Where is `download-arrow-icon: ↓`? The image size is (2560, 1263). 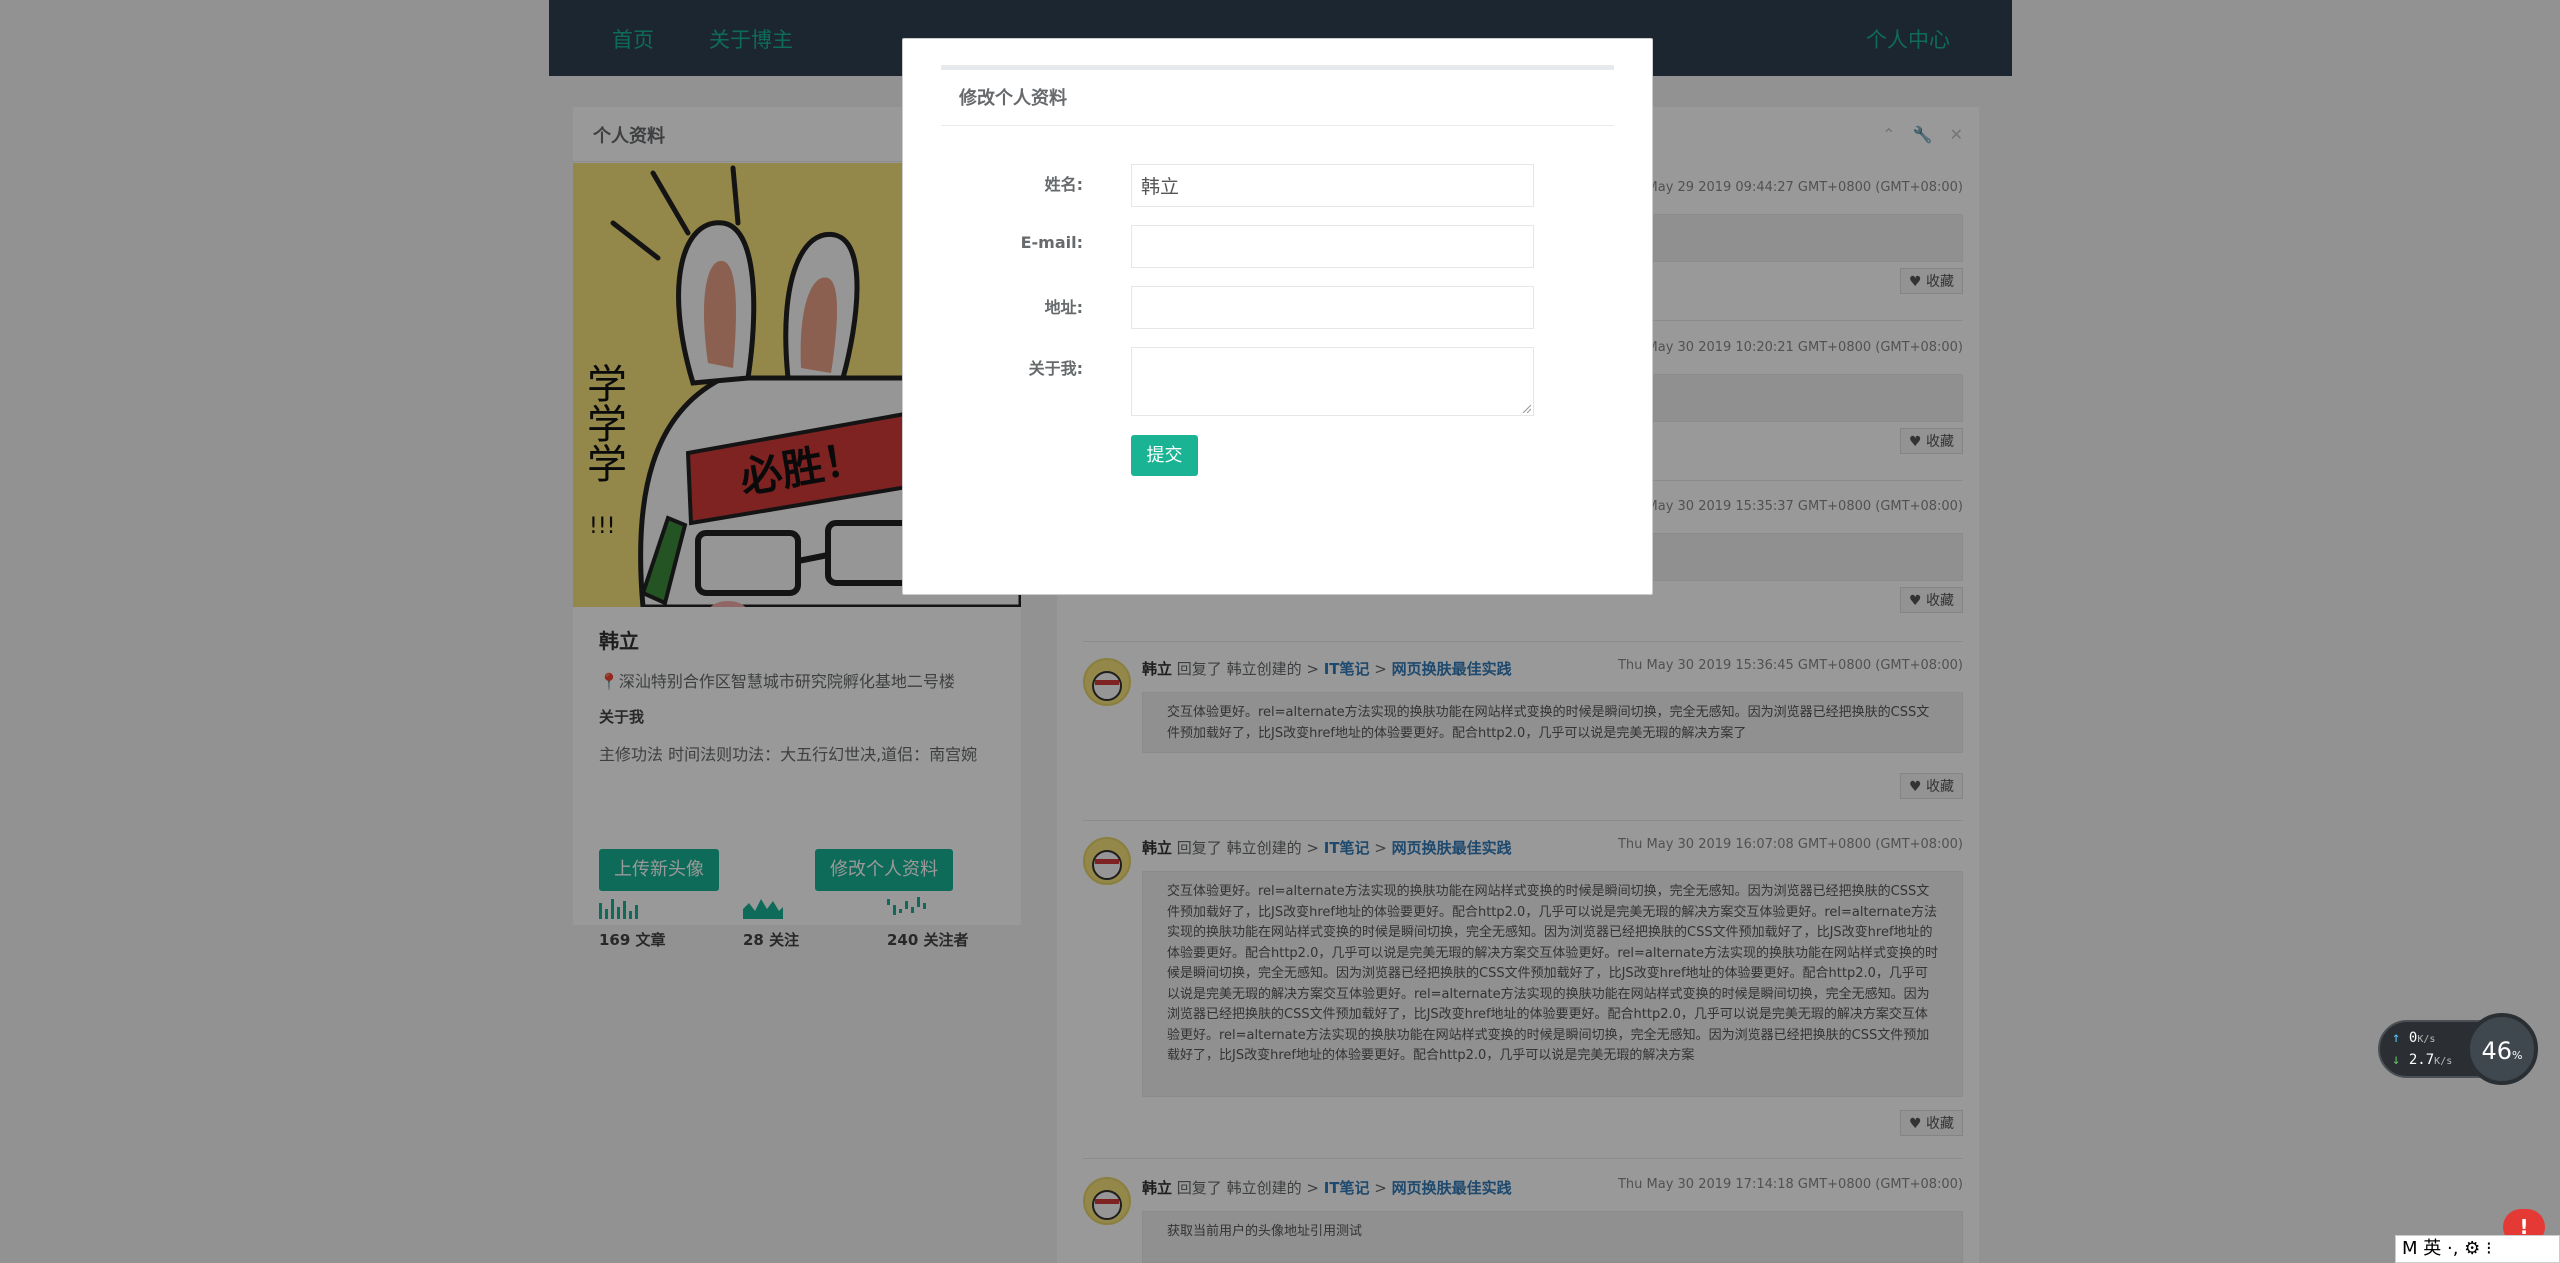
download-arrow-icon: ↓ is located at coordinates (2396, 1060).